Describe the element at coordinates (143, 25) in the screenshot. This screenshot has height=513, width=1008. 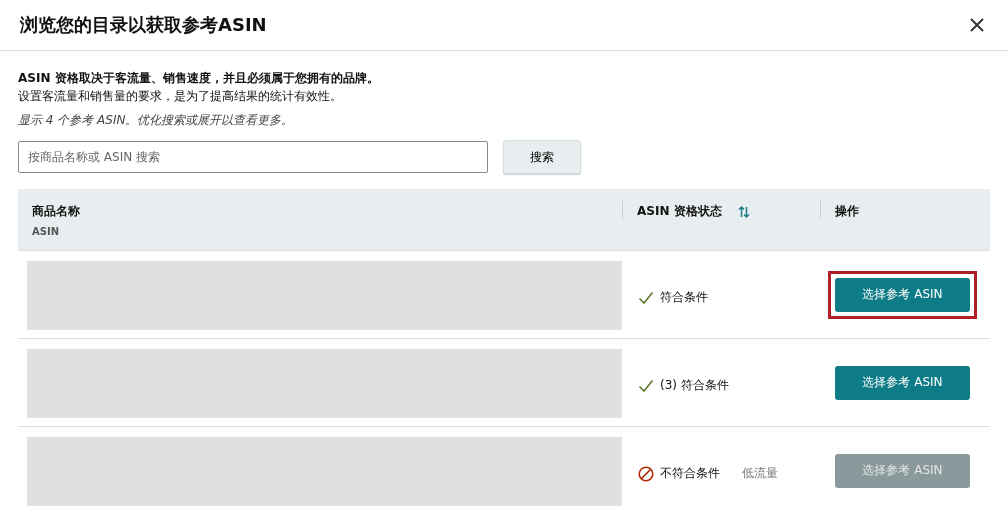
I see `dialog-title: 浏览您的目录以获取参考ASIN` at that location.